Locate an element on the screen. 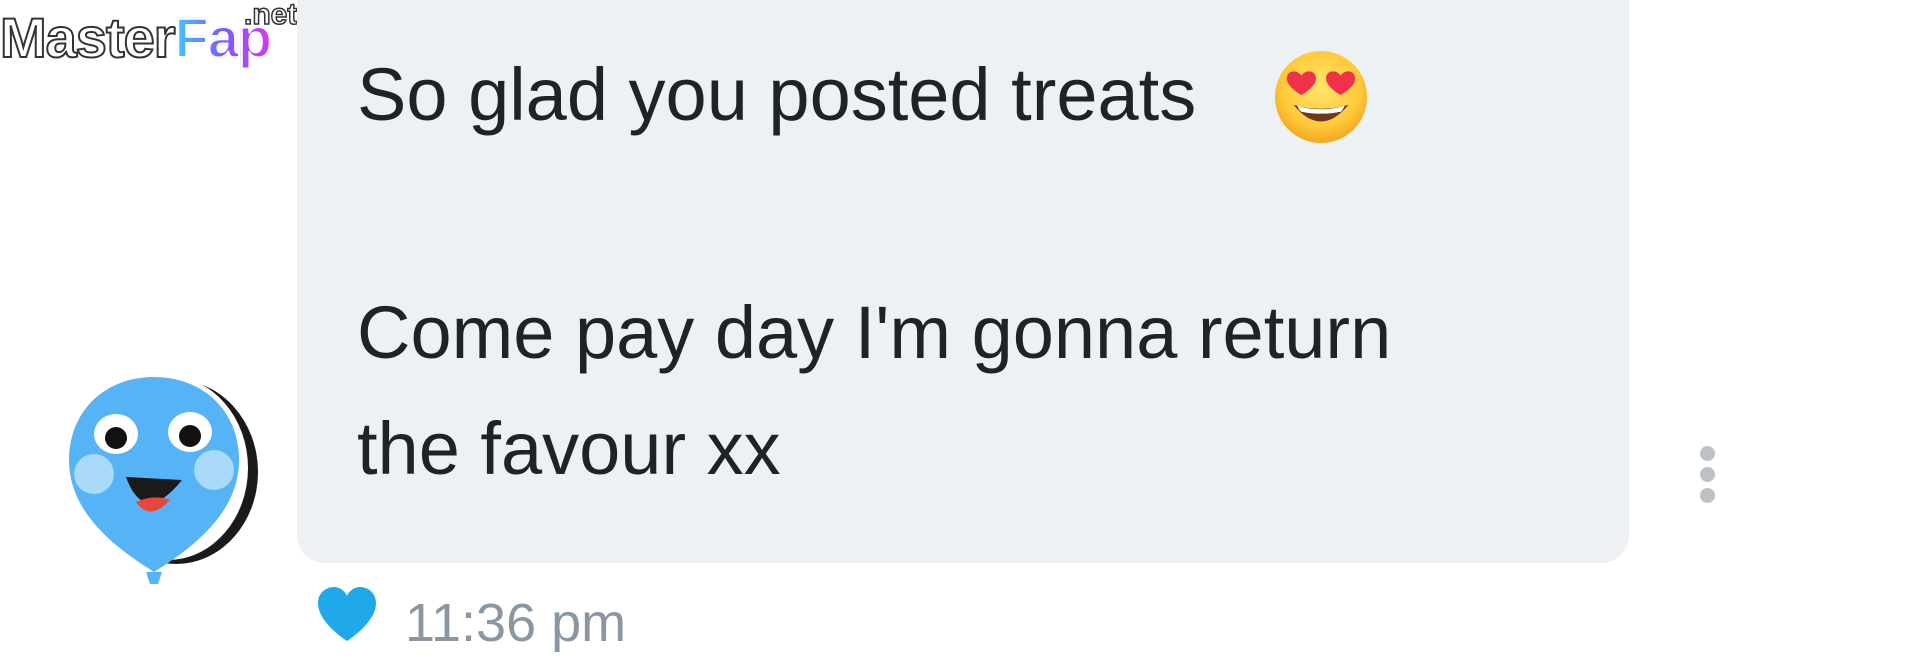  watermark-text: MasterFap is located at coordinates (136, 38).